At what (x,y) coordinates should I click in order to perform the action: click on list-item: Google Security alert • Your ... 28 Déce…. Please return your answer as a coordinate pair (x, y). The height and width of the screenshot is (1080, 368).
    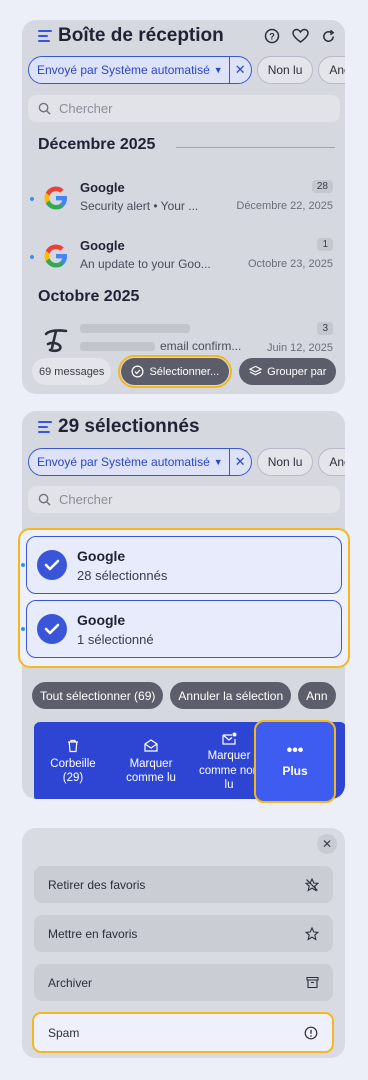
    Looking at the image, I should click on (183, 200).